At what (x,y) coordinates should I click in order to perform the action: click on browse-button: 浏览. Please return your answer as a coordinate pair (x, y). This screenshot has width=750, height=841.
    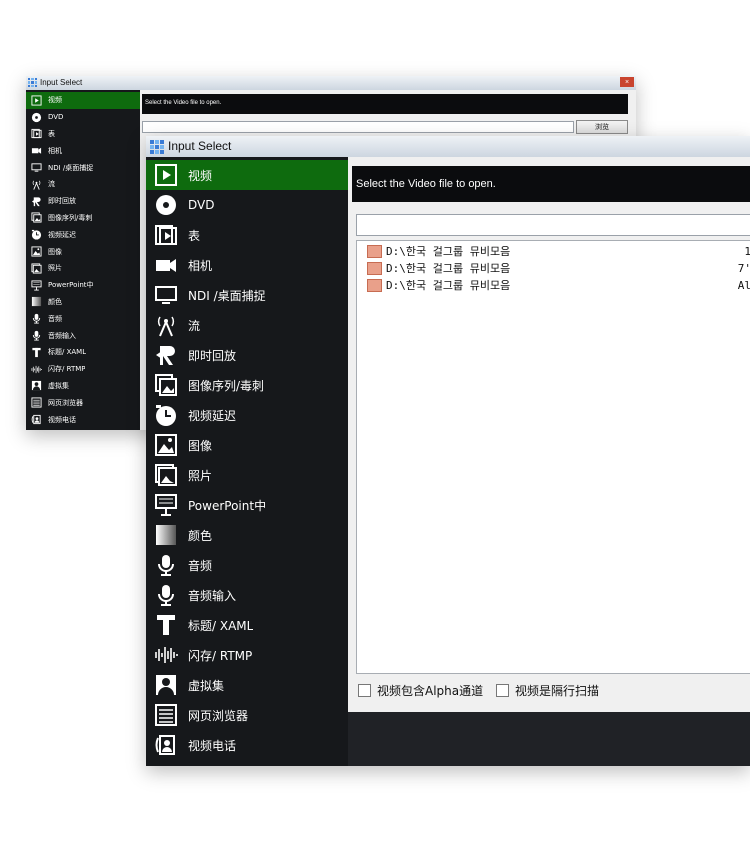
    Looking at the image, I should click on (602, 127).